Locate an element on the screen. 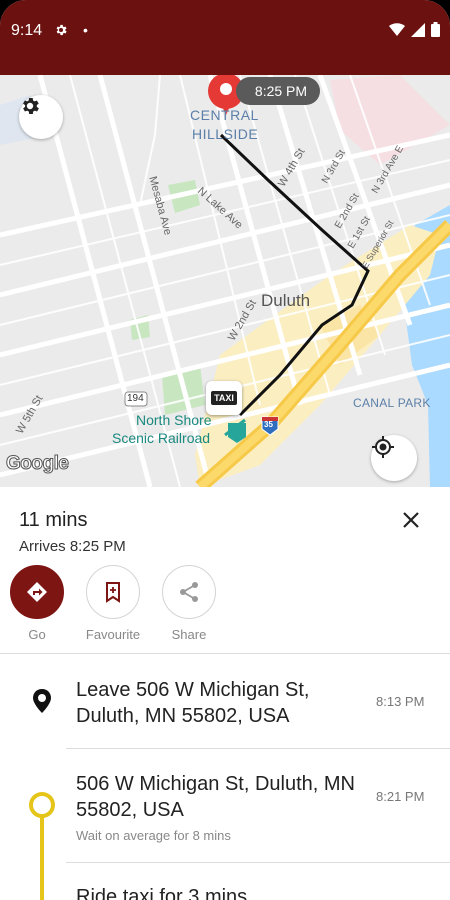 The height and width of the screenshot is (900, 450). taxi-marker: TAXI is located at coordinates (224, 398).